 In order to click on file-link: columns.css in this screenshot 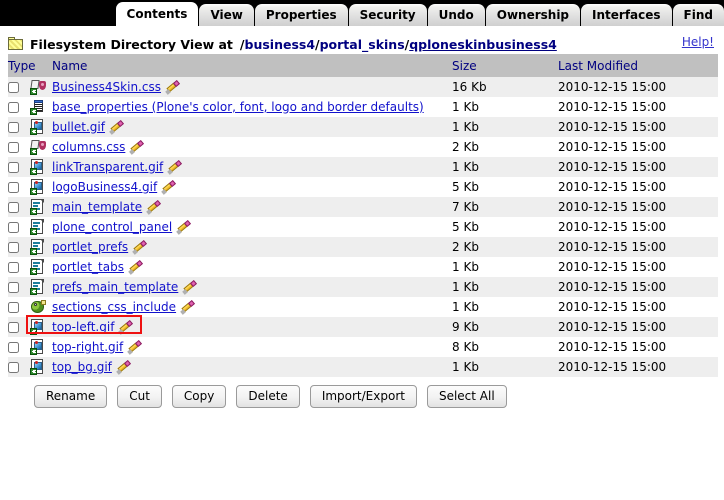, I will do `click(88, 147)`.